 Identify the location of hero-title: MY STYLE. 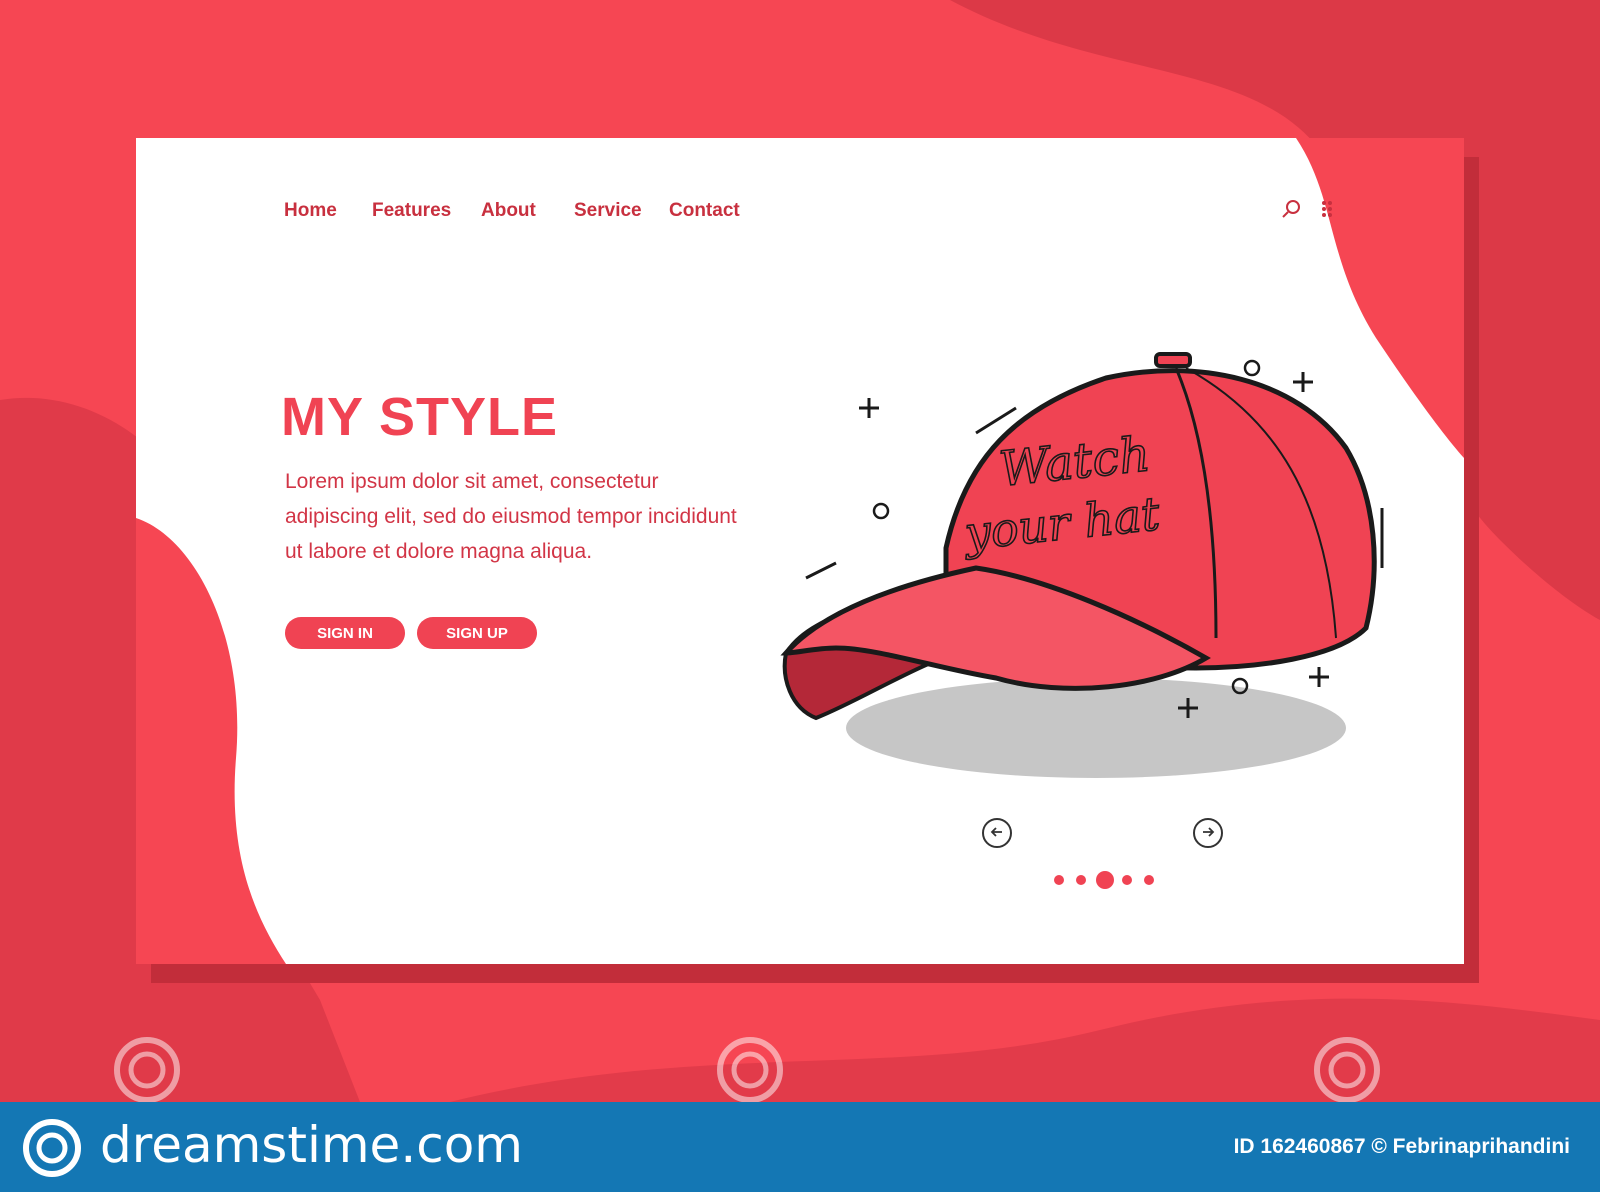
(420, 417).